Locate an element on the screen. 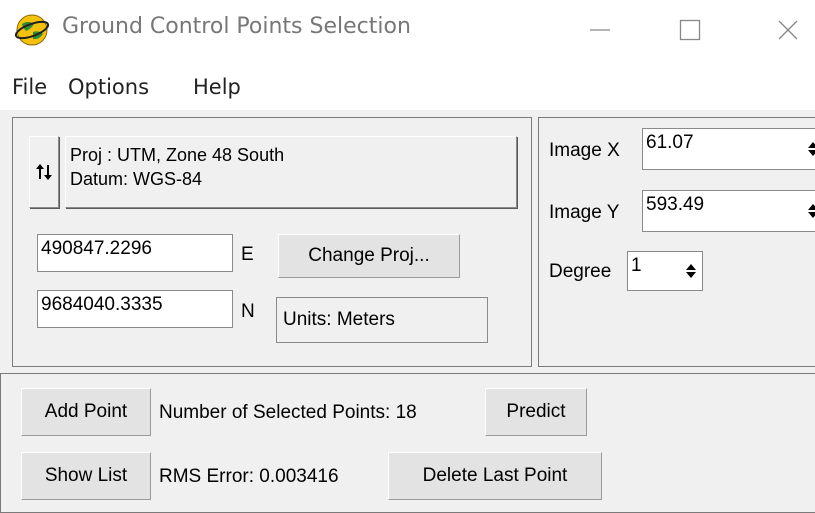 Image resolution: width=815 pixels, height=513 pixels. delete-last-point-button: Delete Last Point is located at coordinates (495, 476).